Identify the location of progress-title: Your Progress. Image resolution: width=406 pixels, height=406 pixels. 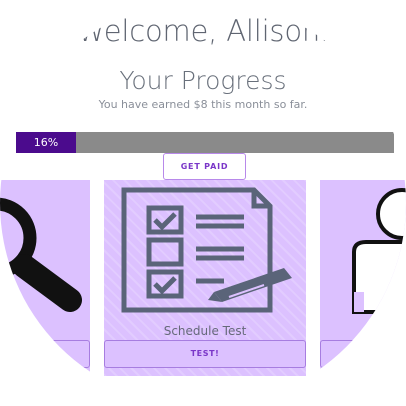
(203, 80).